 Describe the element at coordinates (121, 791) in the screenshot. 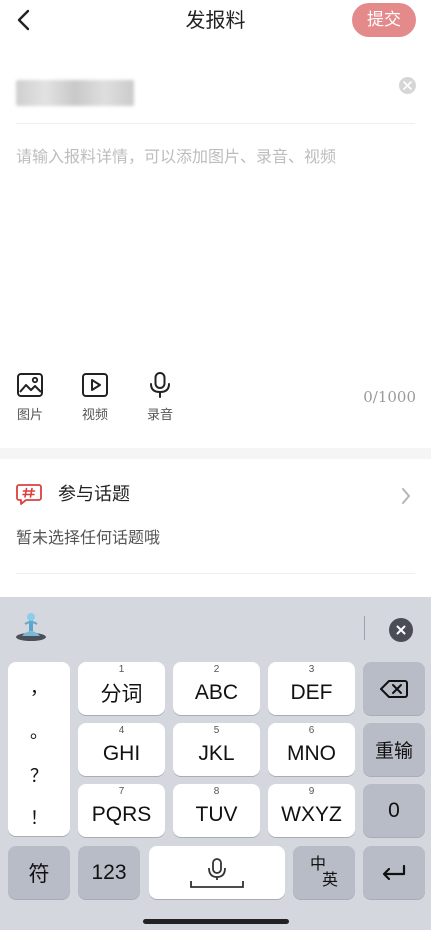

I see `key-number: 7` at that location.